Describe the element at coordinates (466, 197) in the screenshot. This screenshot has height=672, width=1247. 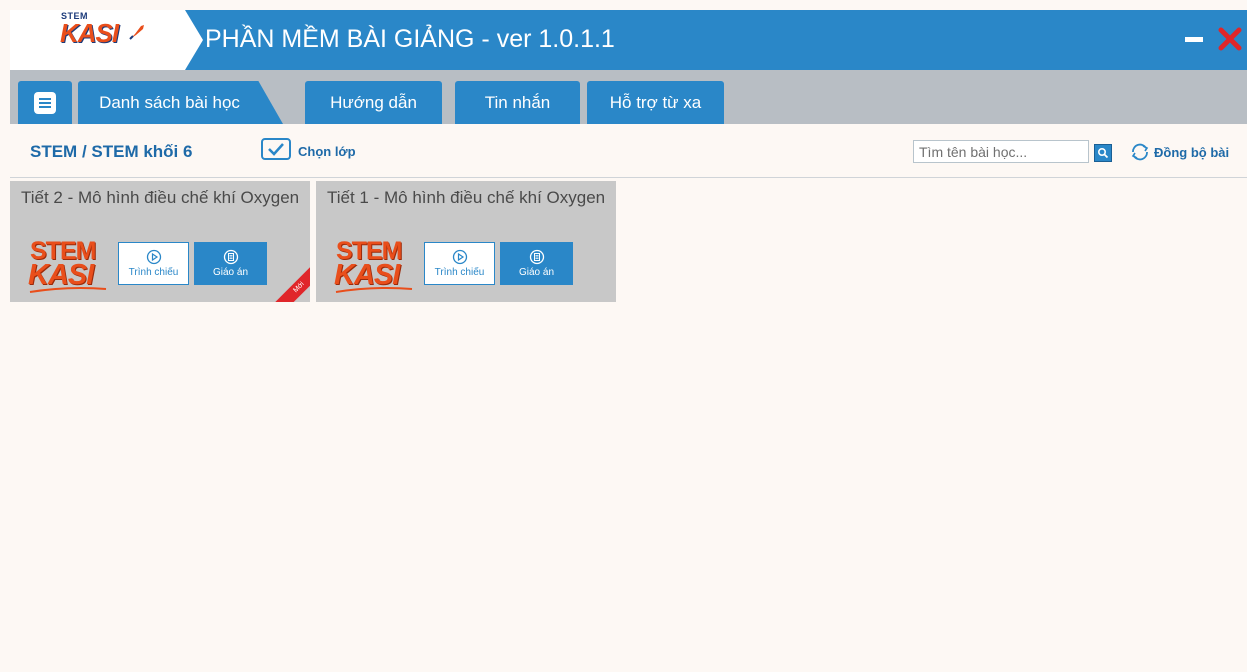
I see `lesson-title: Tiết 1 - Mô hình điều chế khí Oxygen` at that location.